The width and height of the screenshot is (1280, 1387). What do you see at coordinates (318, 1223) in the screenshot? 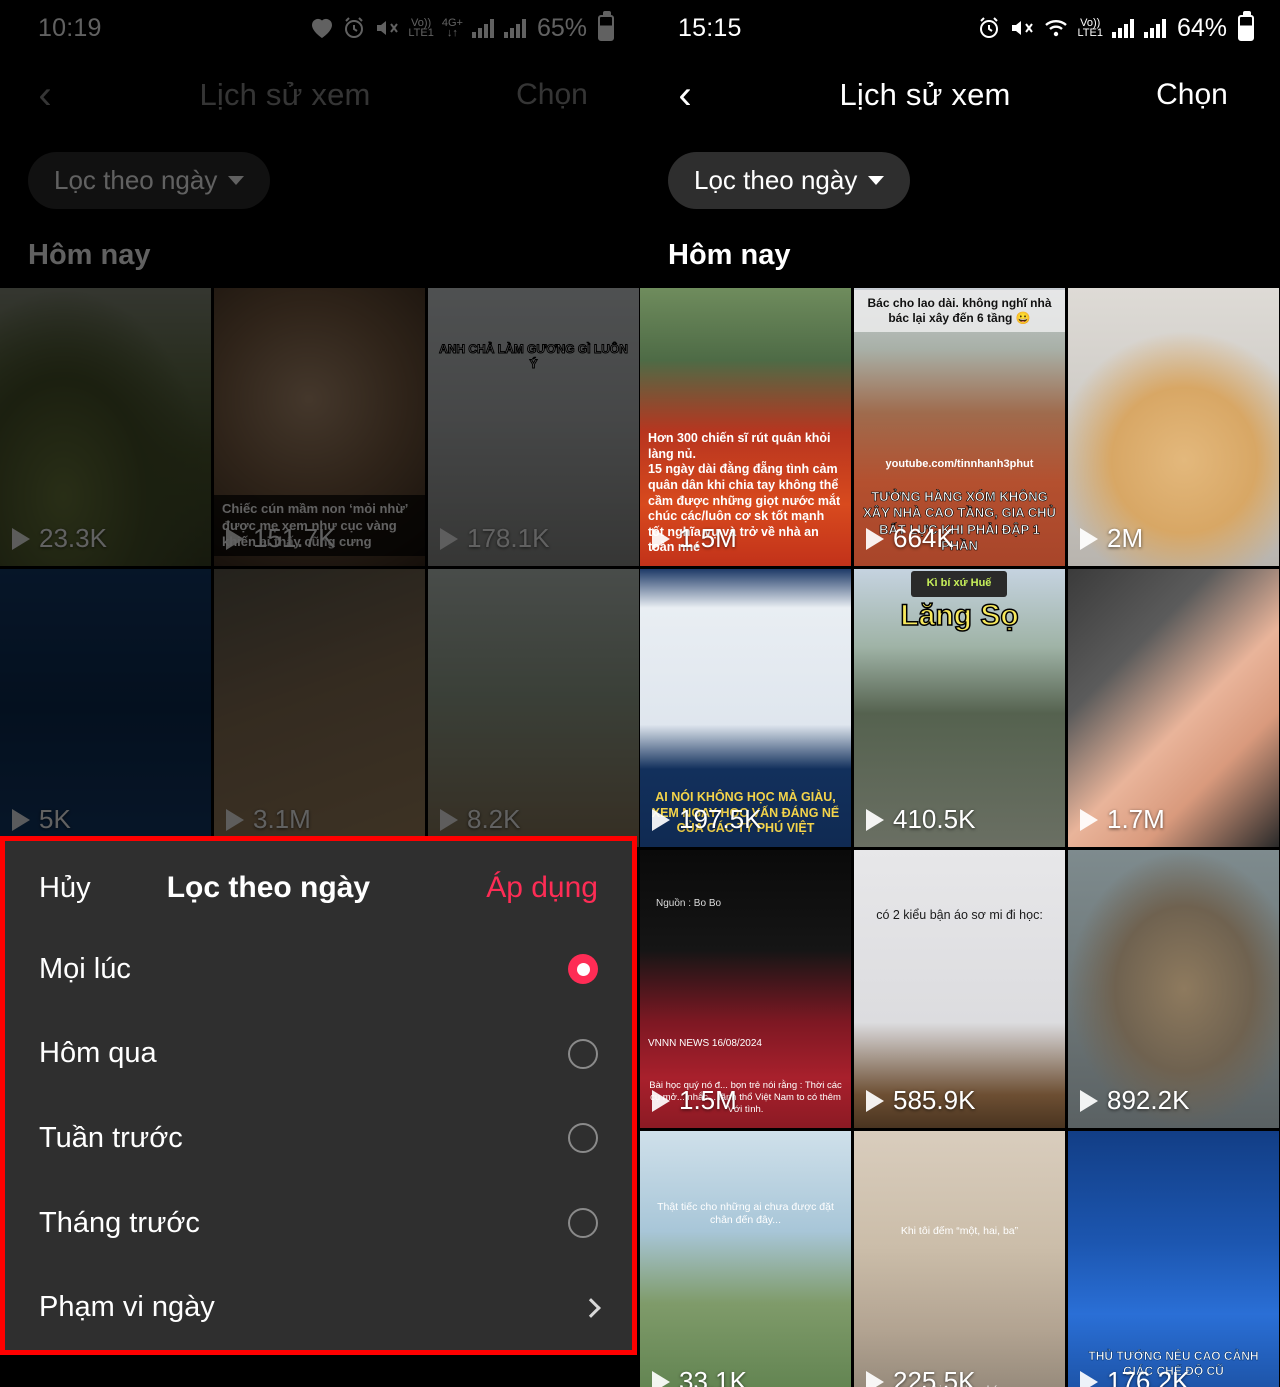
I see `option-last-month: Tháng trước` at bounding box center [318, 1223].